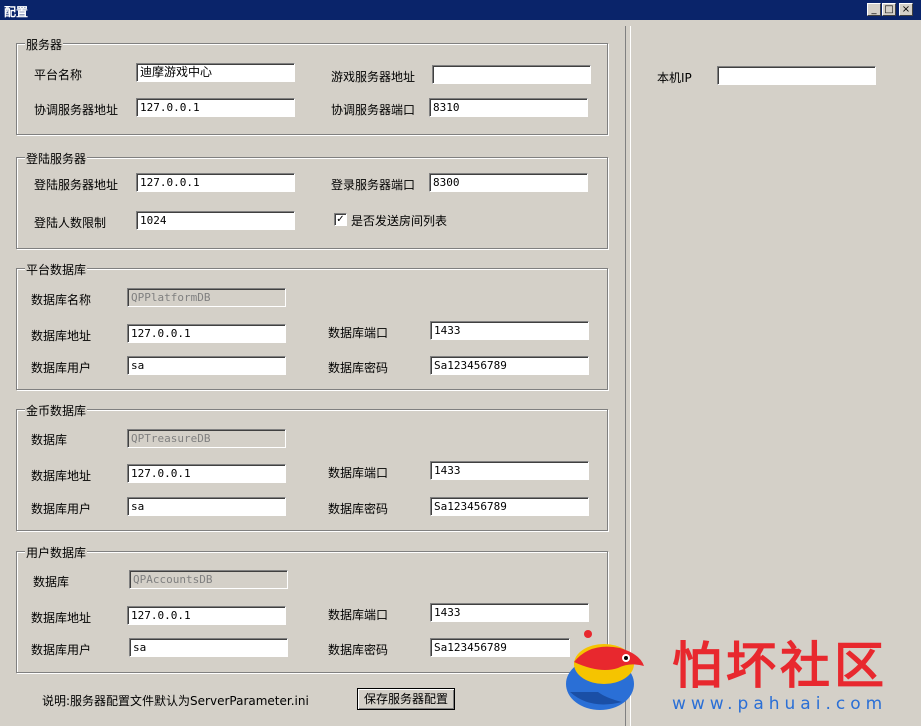 The image size is (921, 726). What do you see at coordinates (206, 365) in the screenshot?
I see `platform-db-user-input: sa` at bounding box center [206, 365].